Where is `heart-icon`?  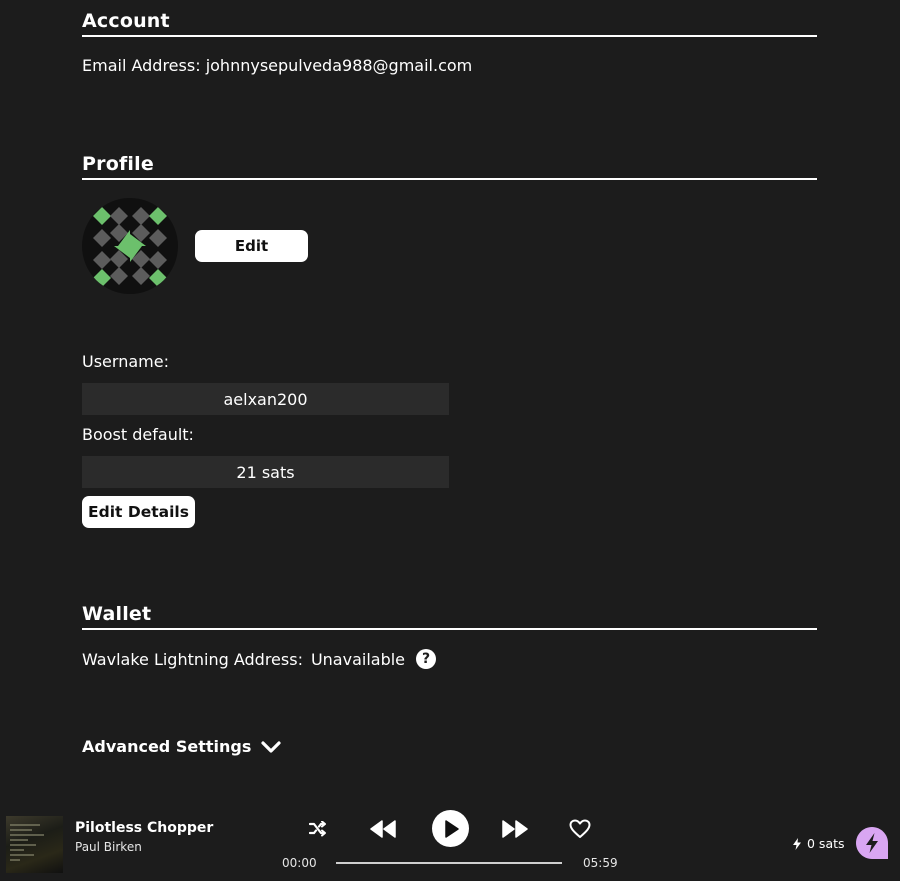 heart-icon is located at coordinates (580, 829).